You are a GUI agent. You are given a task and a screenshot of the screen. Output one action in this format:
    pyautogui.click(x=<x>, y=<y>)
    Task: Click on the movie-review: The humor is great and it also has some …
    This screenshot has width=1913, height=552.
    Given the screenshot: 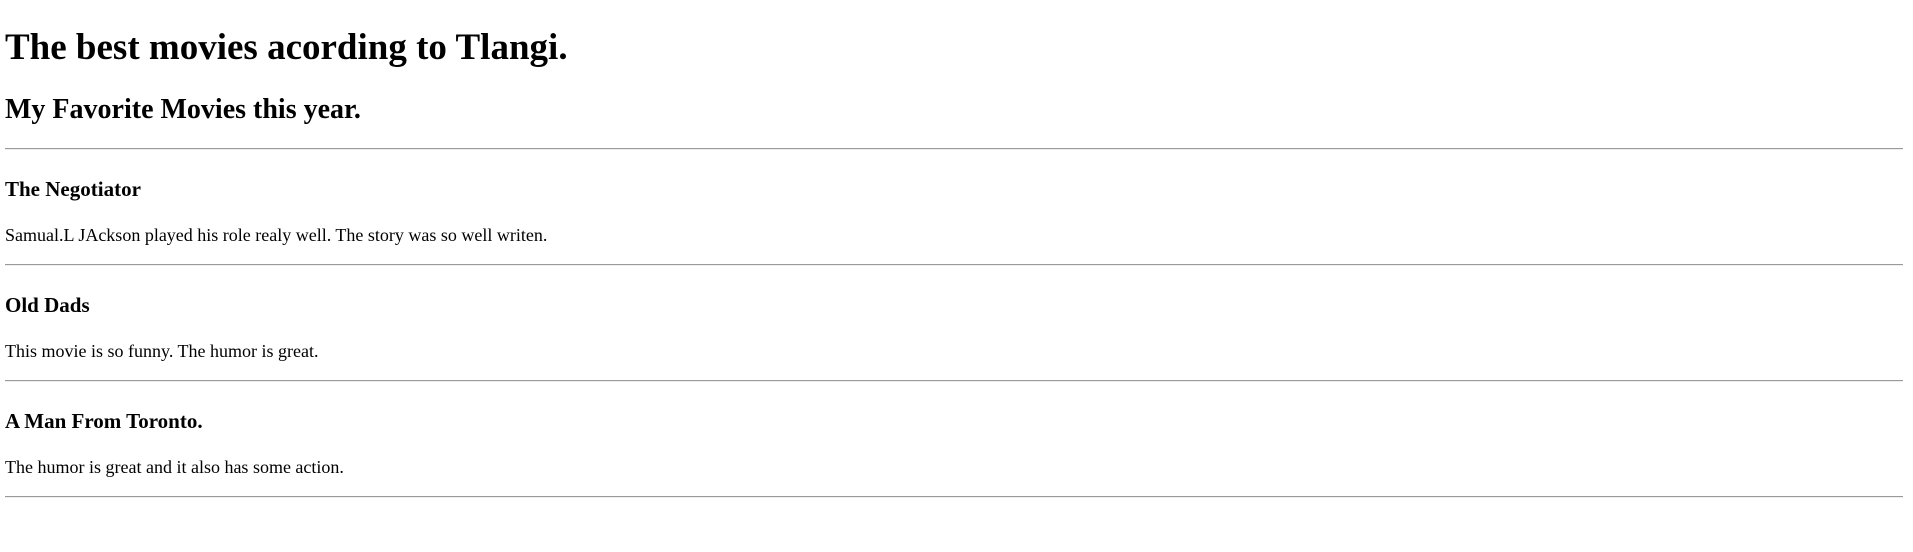 What is the action you would take?
    pyautogui.click(x=174, y=467)
    